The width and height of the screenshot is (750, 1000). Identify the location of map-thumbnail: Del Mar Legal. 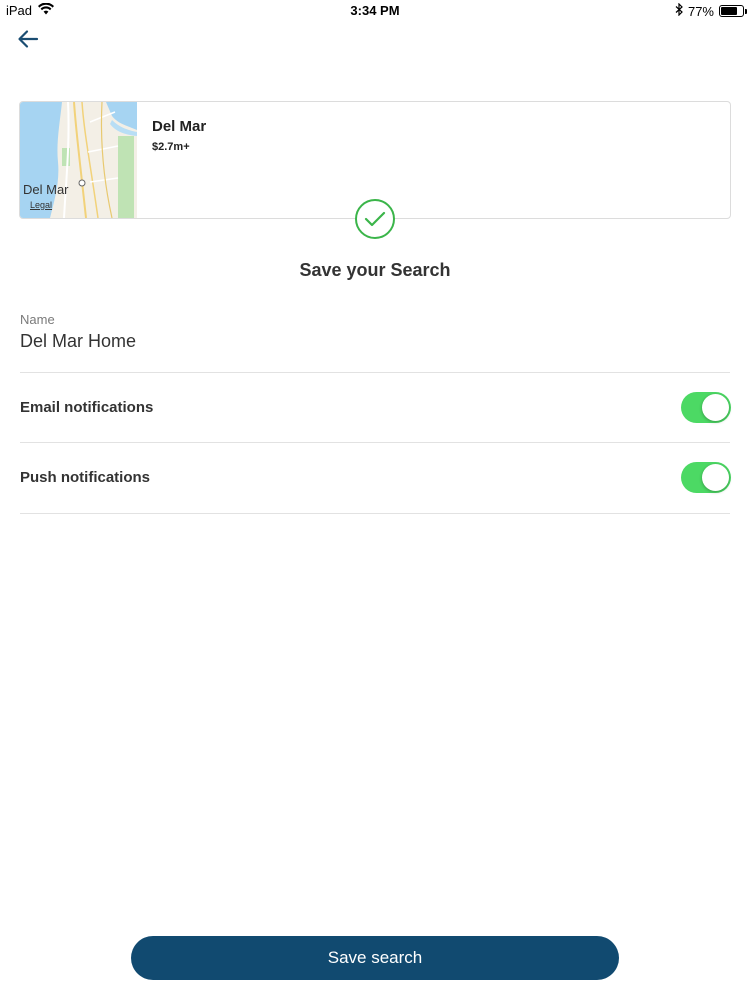
(78, 160).